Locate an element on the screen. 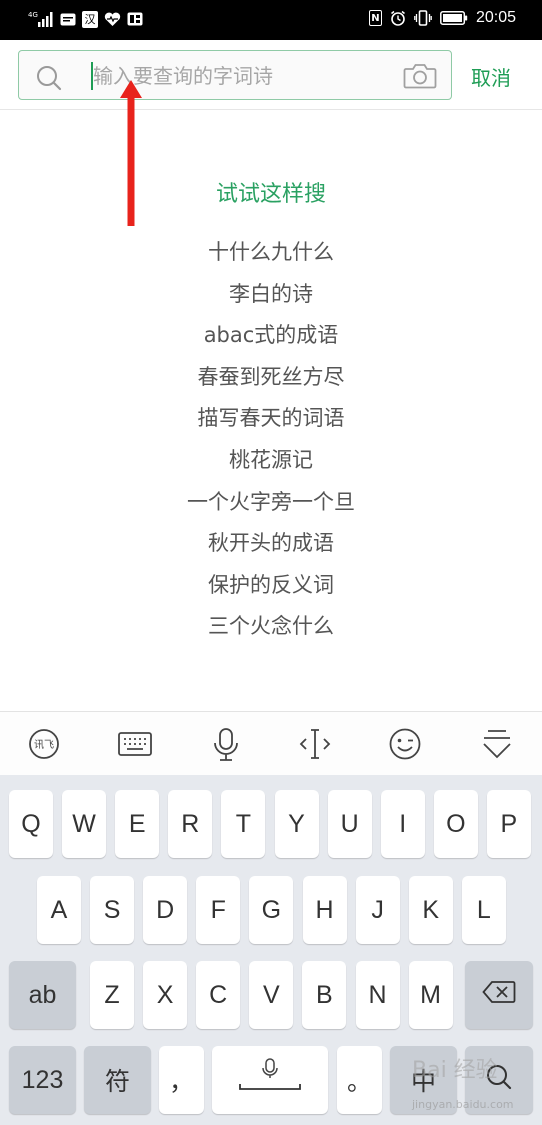 This screenshot has width=542, height=1125. suggestion-item: 秋开头的成语 is located at coordinates (271, 544).